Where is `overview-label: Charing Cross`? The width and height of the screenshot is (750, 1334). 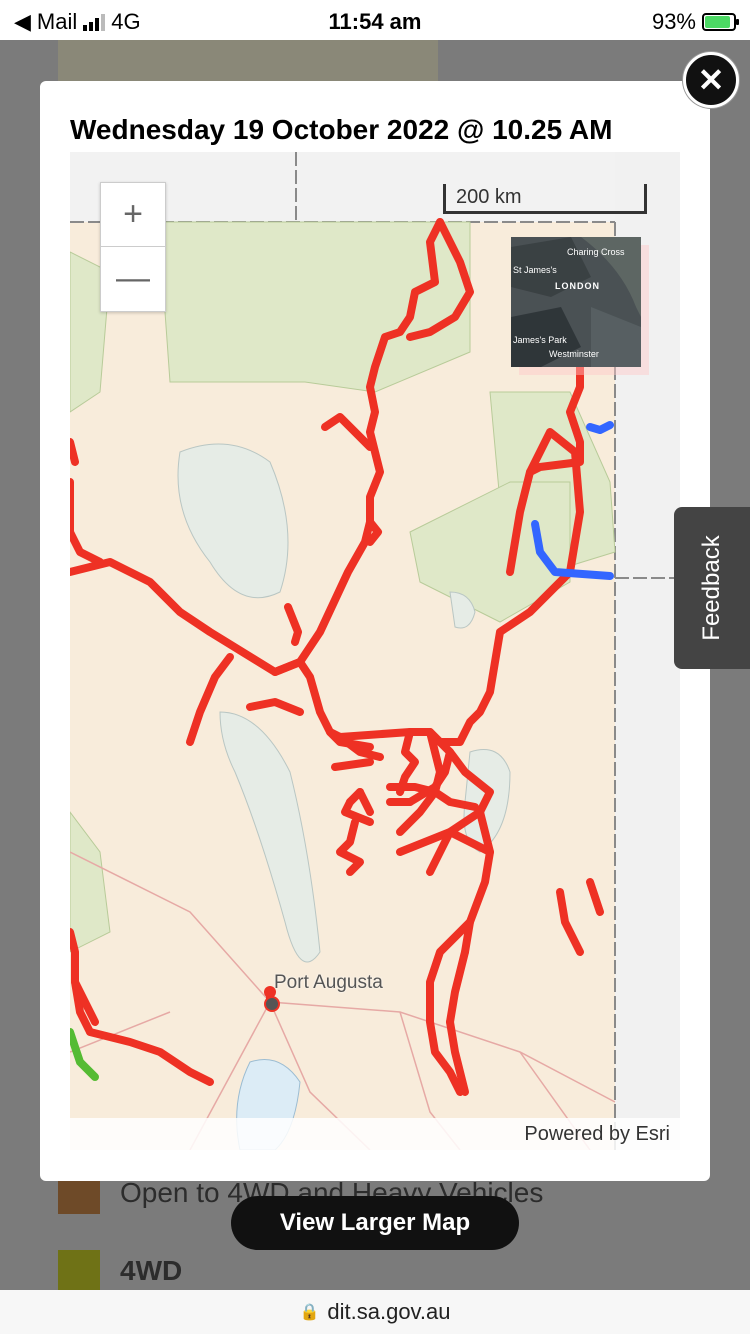
overview-label: Charing Cross is located at coordinates (596, 252).